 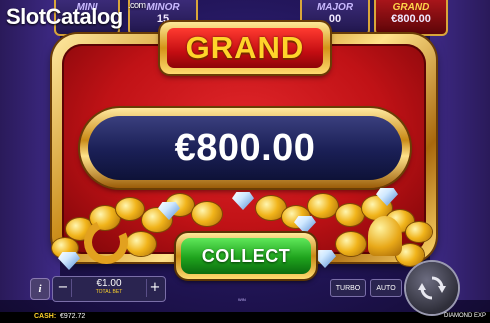 I want to click on jackpot-major-label: MAJOR, so click(x=335, y=7).